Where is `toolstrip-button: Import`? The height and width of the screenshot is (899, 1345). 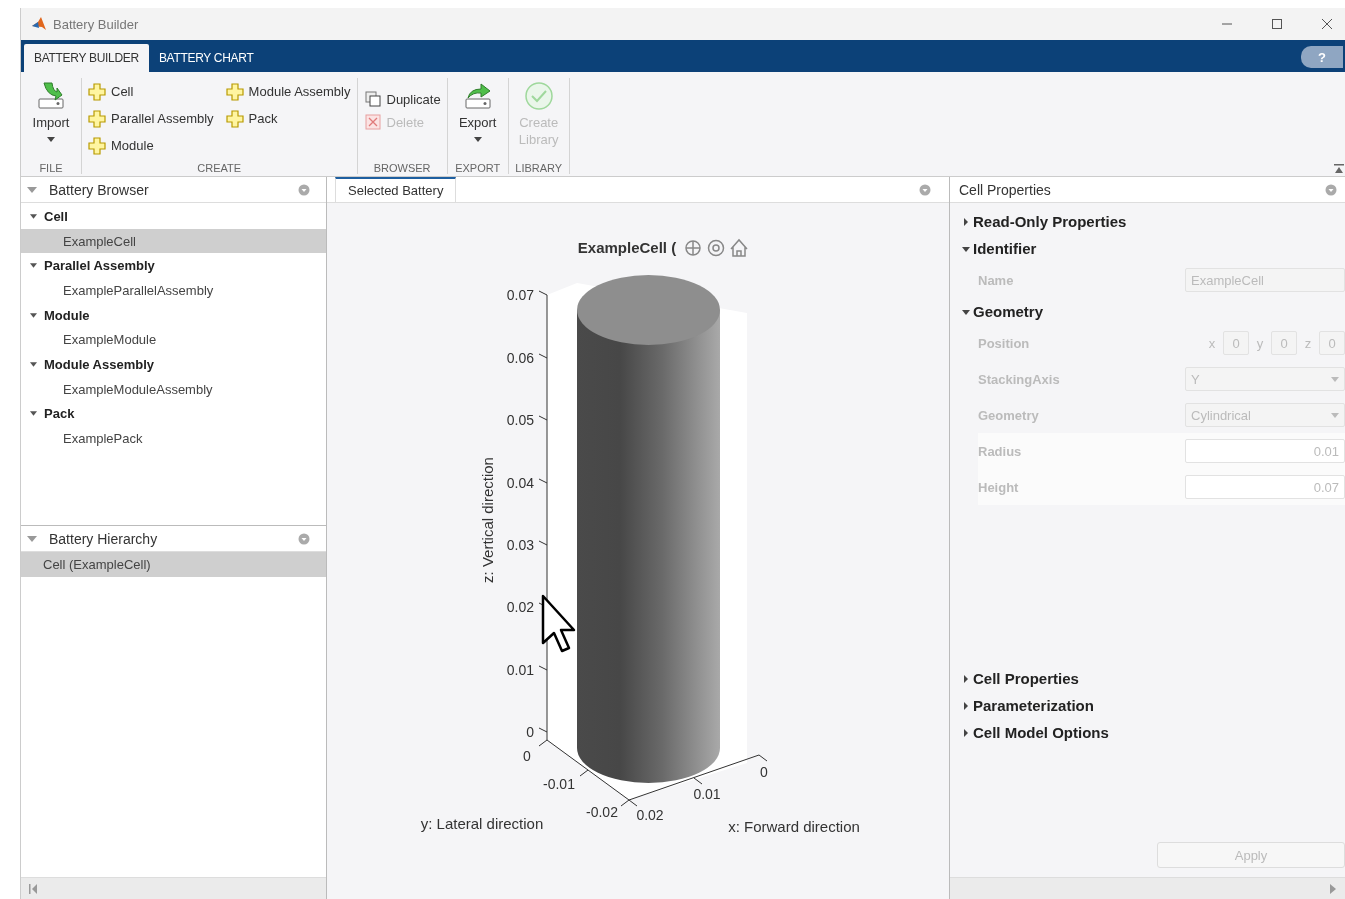 toolstrip-button: Import is located at coordinates (51, 120).